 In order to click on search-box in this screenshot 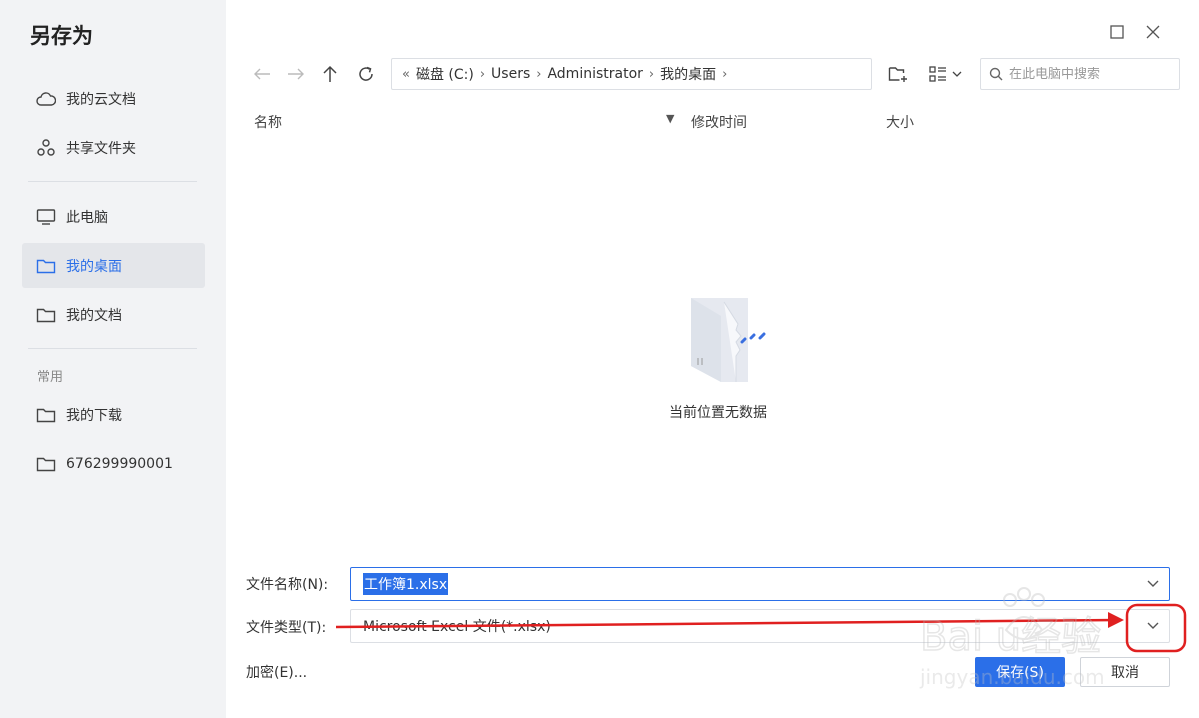, I will do `click(1080, 74)`.